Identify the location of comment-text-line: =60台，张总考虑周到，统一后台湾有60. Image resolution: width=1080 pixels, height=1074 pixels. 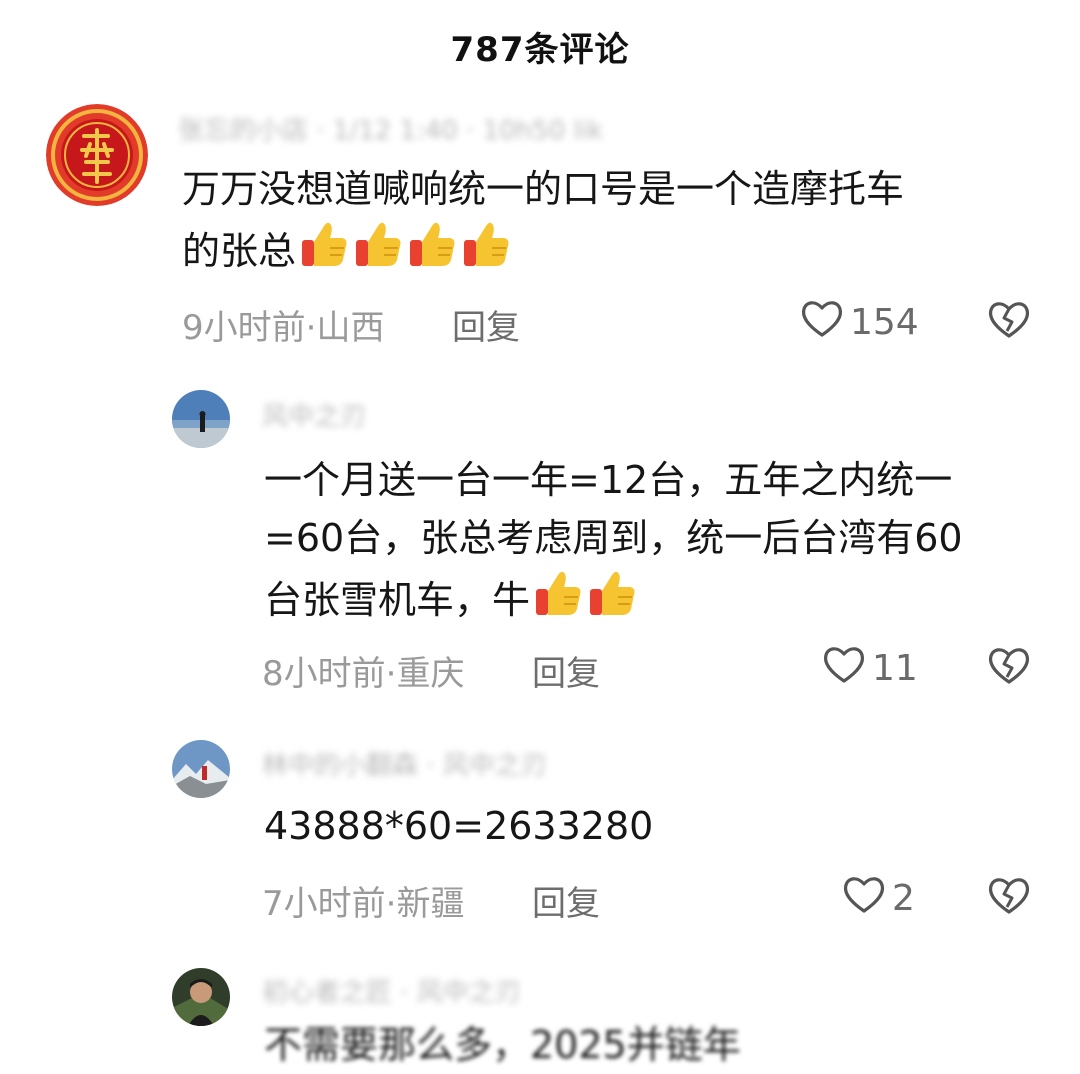
(613, 538).